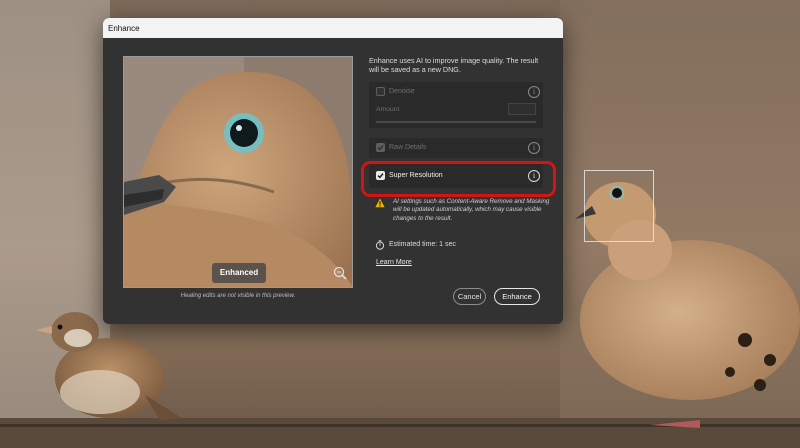 The width and height of the screenshot is (800, 448). Describe the element at coordinates (380, 91) in the screenshot. I see `denoise-checkbox` at that location.